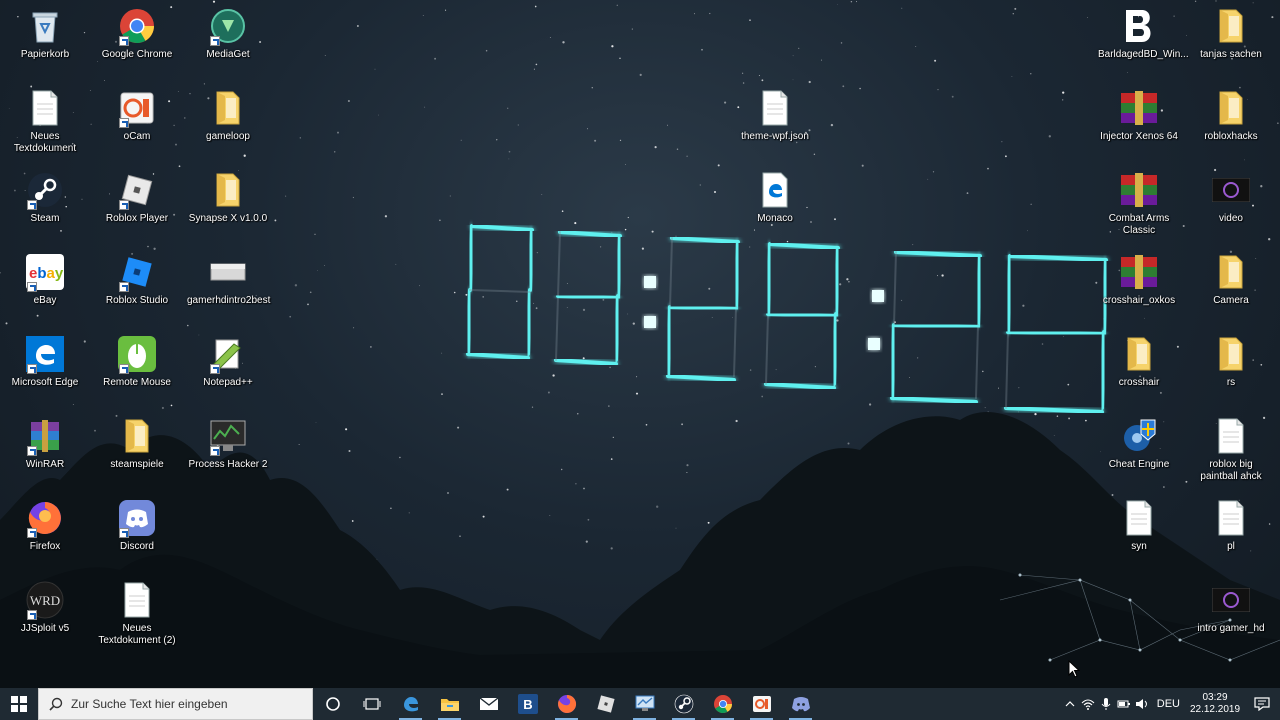 The height and width of the screenshot is (720, 1280). I want to click on desktop-icon-label: Combat Arms Classic, so click(1139, 224).